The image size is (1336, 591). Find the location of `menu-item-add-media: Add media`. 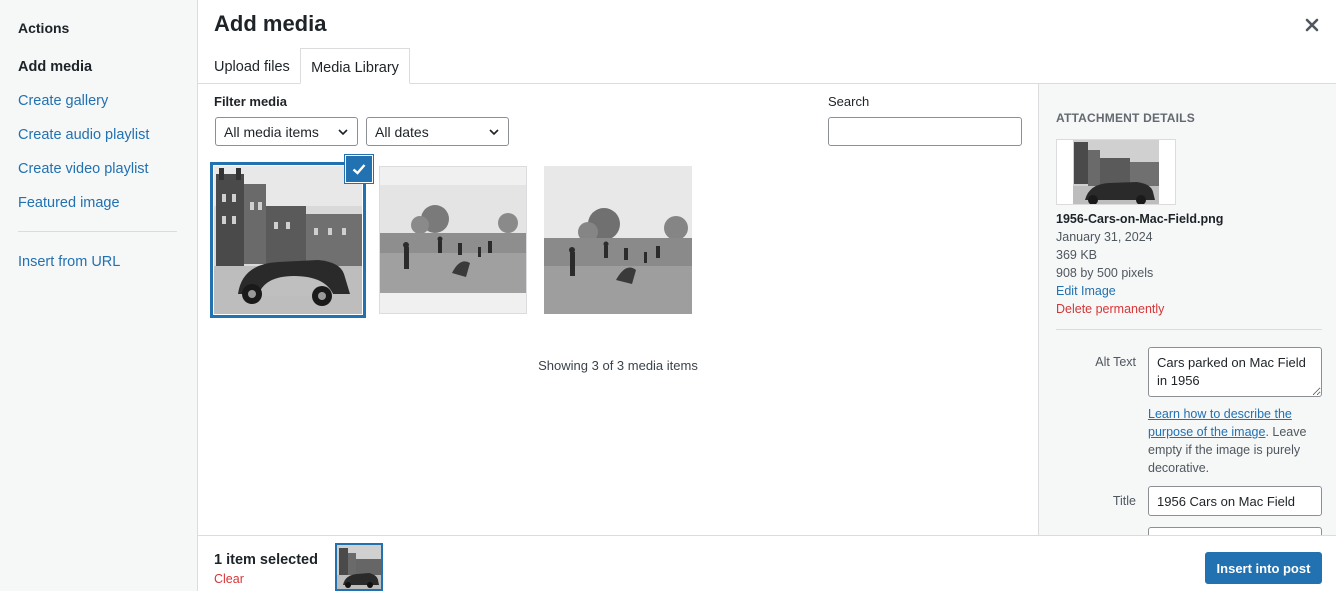

menu-item-add-media: Add media is located at coordinates (55, 67).